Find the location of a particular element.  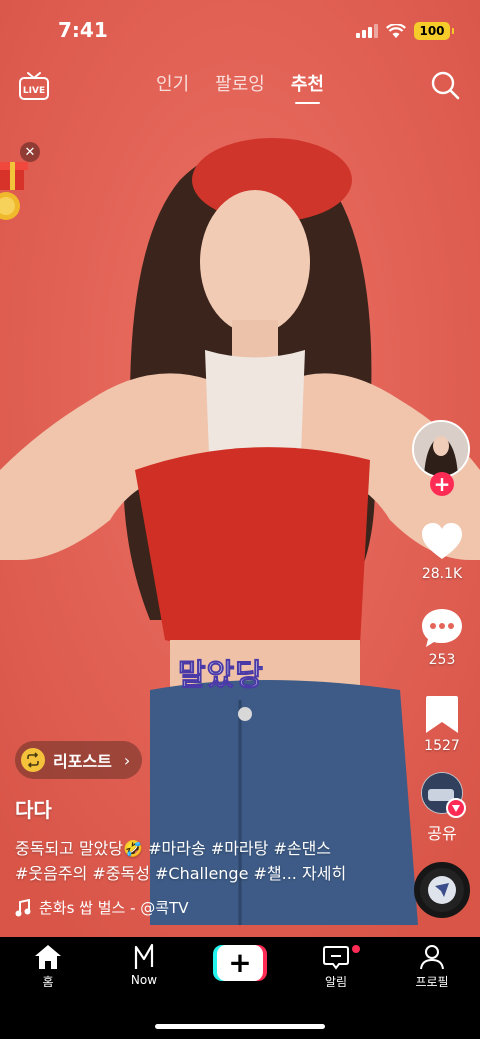

feed-tabs: 인기 팔로잉 추천 is located at coordinates (240, 87).